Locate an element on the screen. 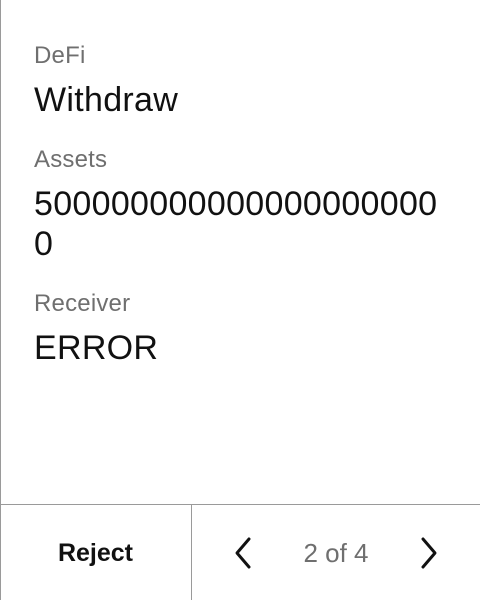  chevron-right-icon is located at coordinates (429, 553).